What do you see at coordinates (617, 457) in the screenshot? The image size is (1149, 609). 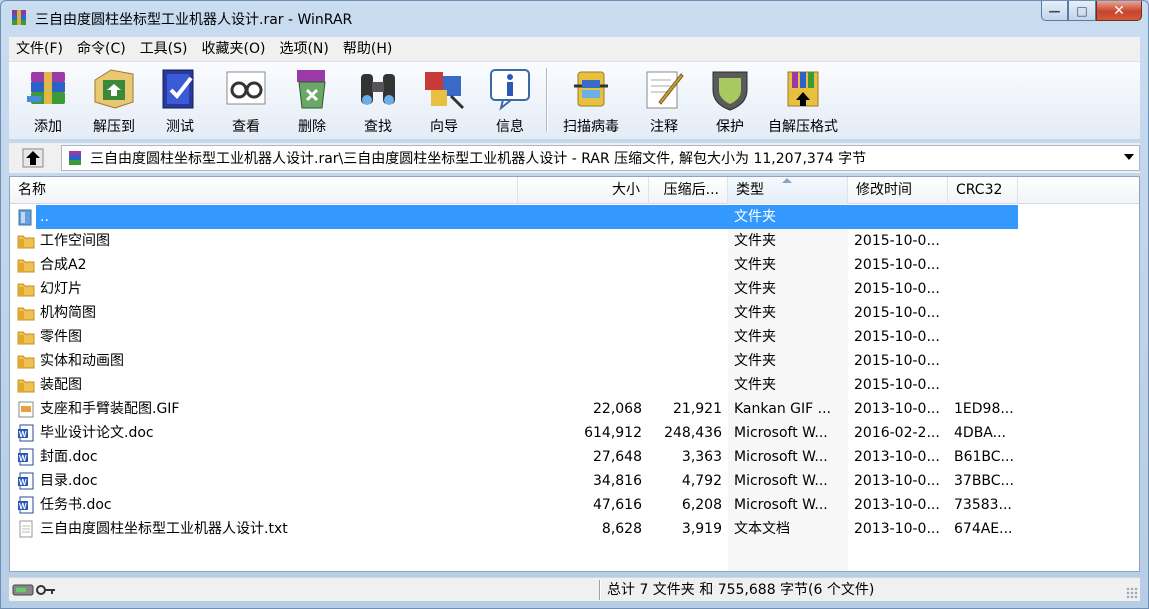 I see `file-size: 27,648` at bounding box center [617, 457].